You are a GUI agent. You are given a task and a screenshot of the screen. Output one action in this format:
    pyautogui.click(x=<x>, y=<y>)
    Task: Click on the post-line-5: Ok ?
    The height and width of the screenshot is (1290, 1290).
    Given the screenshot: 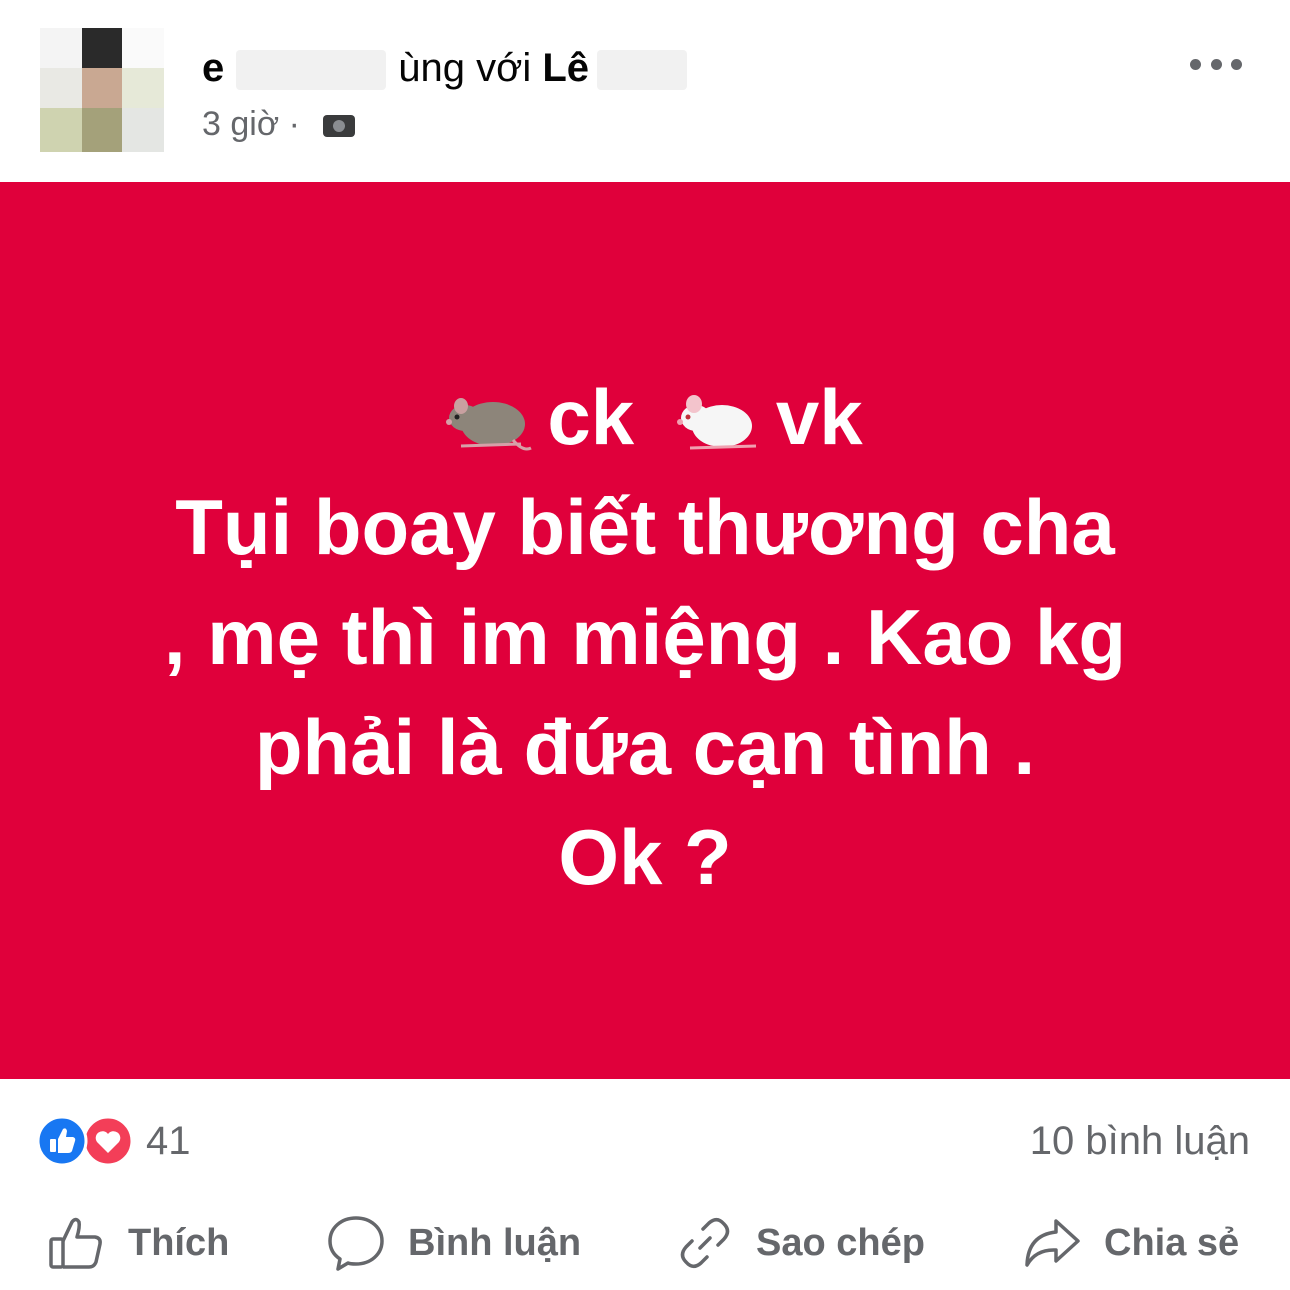 What is the action you would take?
    pyautogui.click(x=645, y=857)
    